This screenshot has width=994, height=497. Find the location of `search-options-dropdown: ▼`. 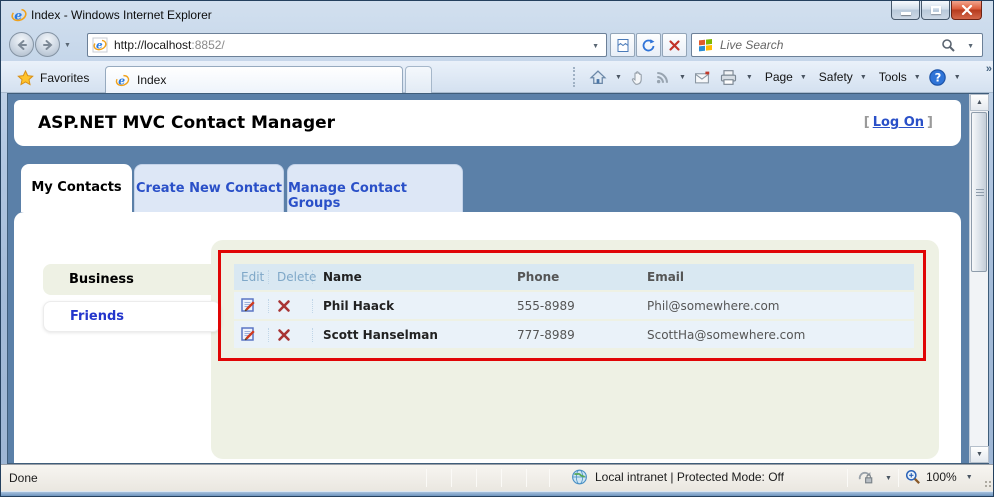

search-options-dropdown: ▼ is located at coordinates (970, 46).